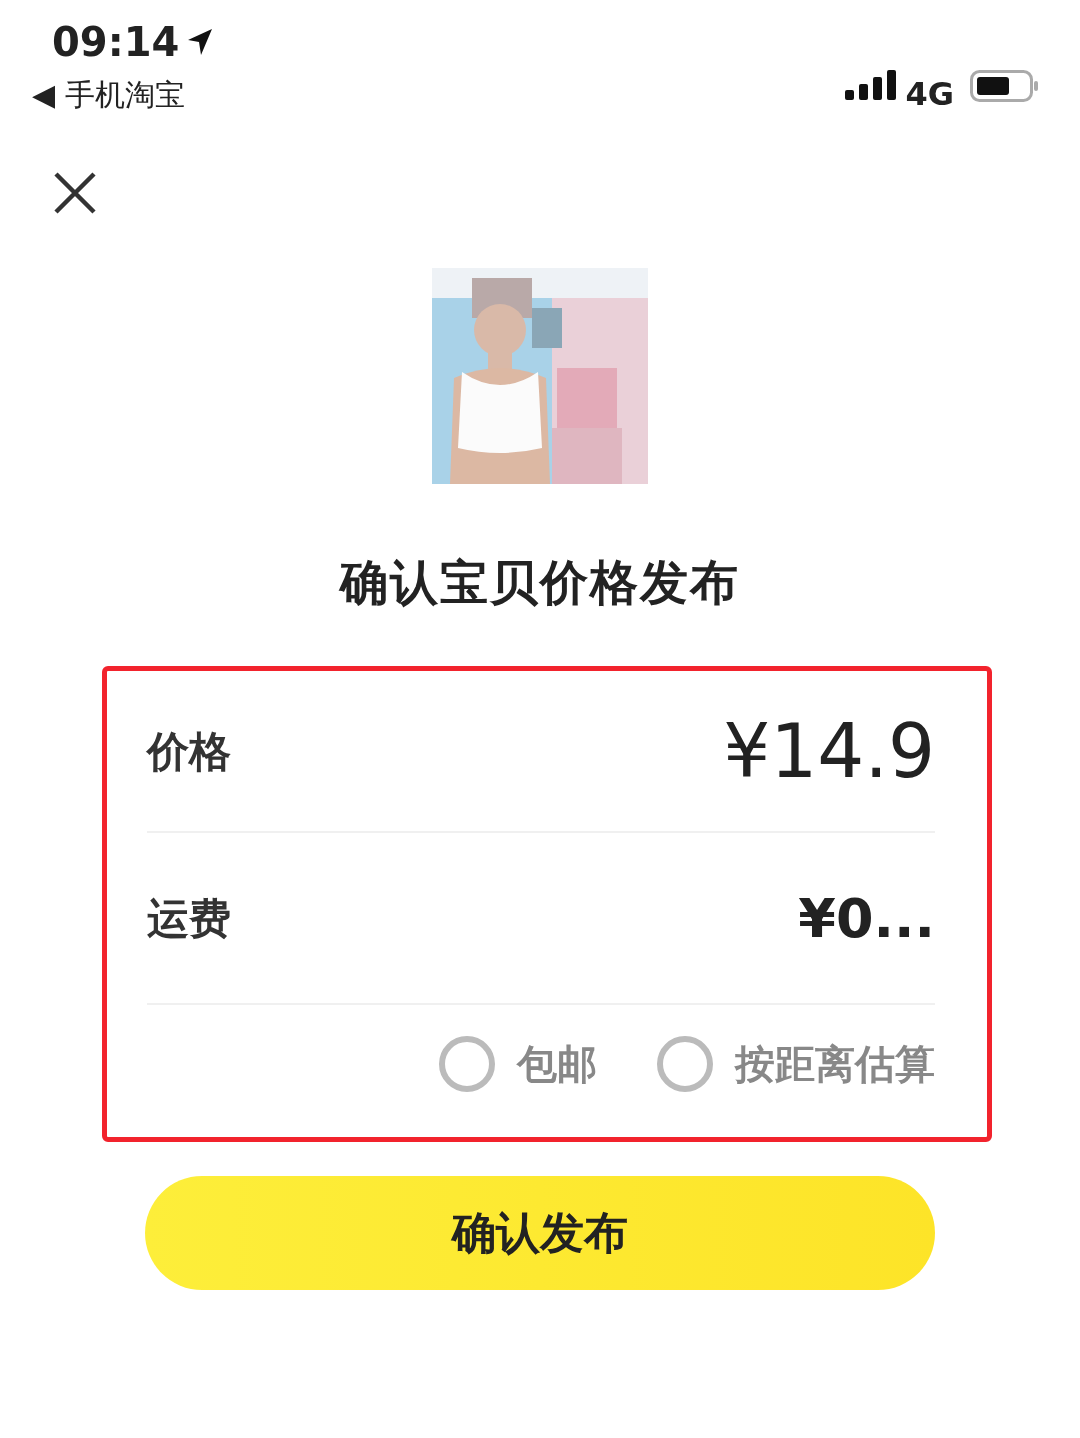  What do you see at coordinates (829, 751) in the screenshot?
I see `field-value: ¥14.9` at bounding box center [829, 751].